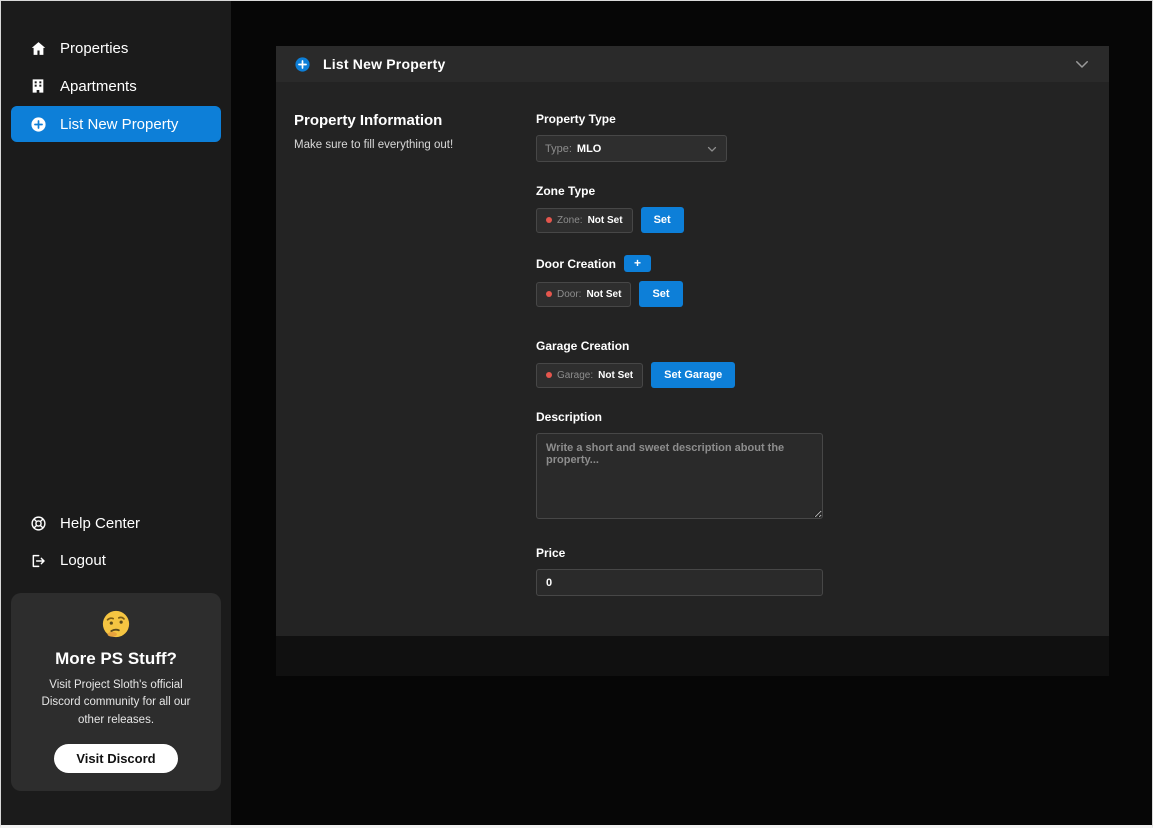  What do you see at coordinates (570, 220) in the screenshot?
I see `status-prefix: Zone:` at bounding box center [570, 220].